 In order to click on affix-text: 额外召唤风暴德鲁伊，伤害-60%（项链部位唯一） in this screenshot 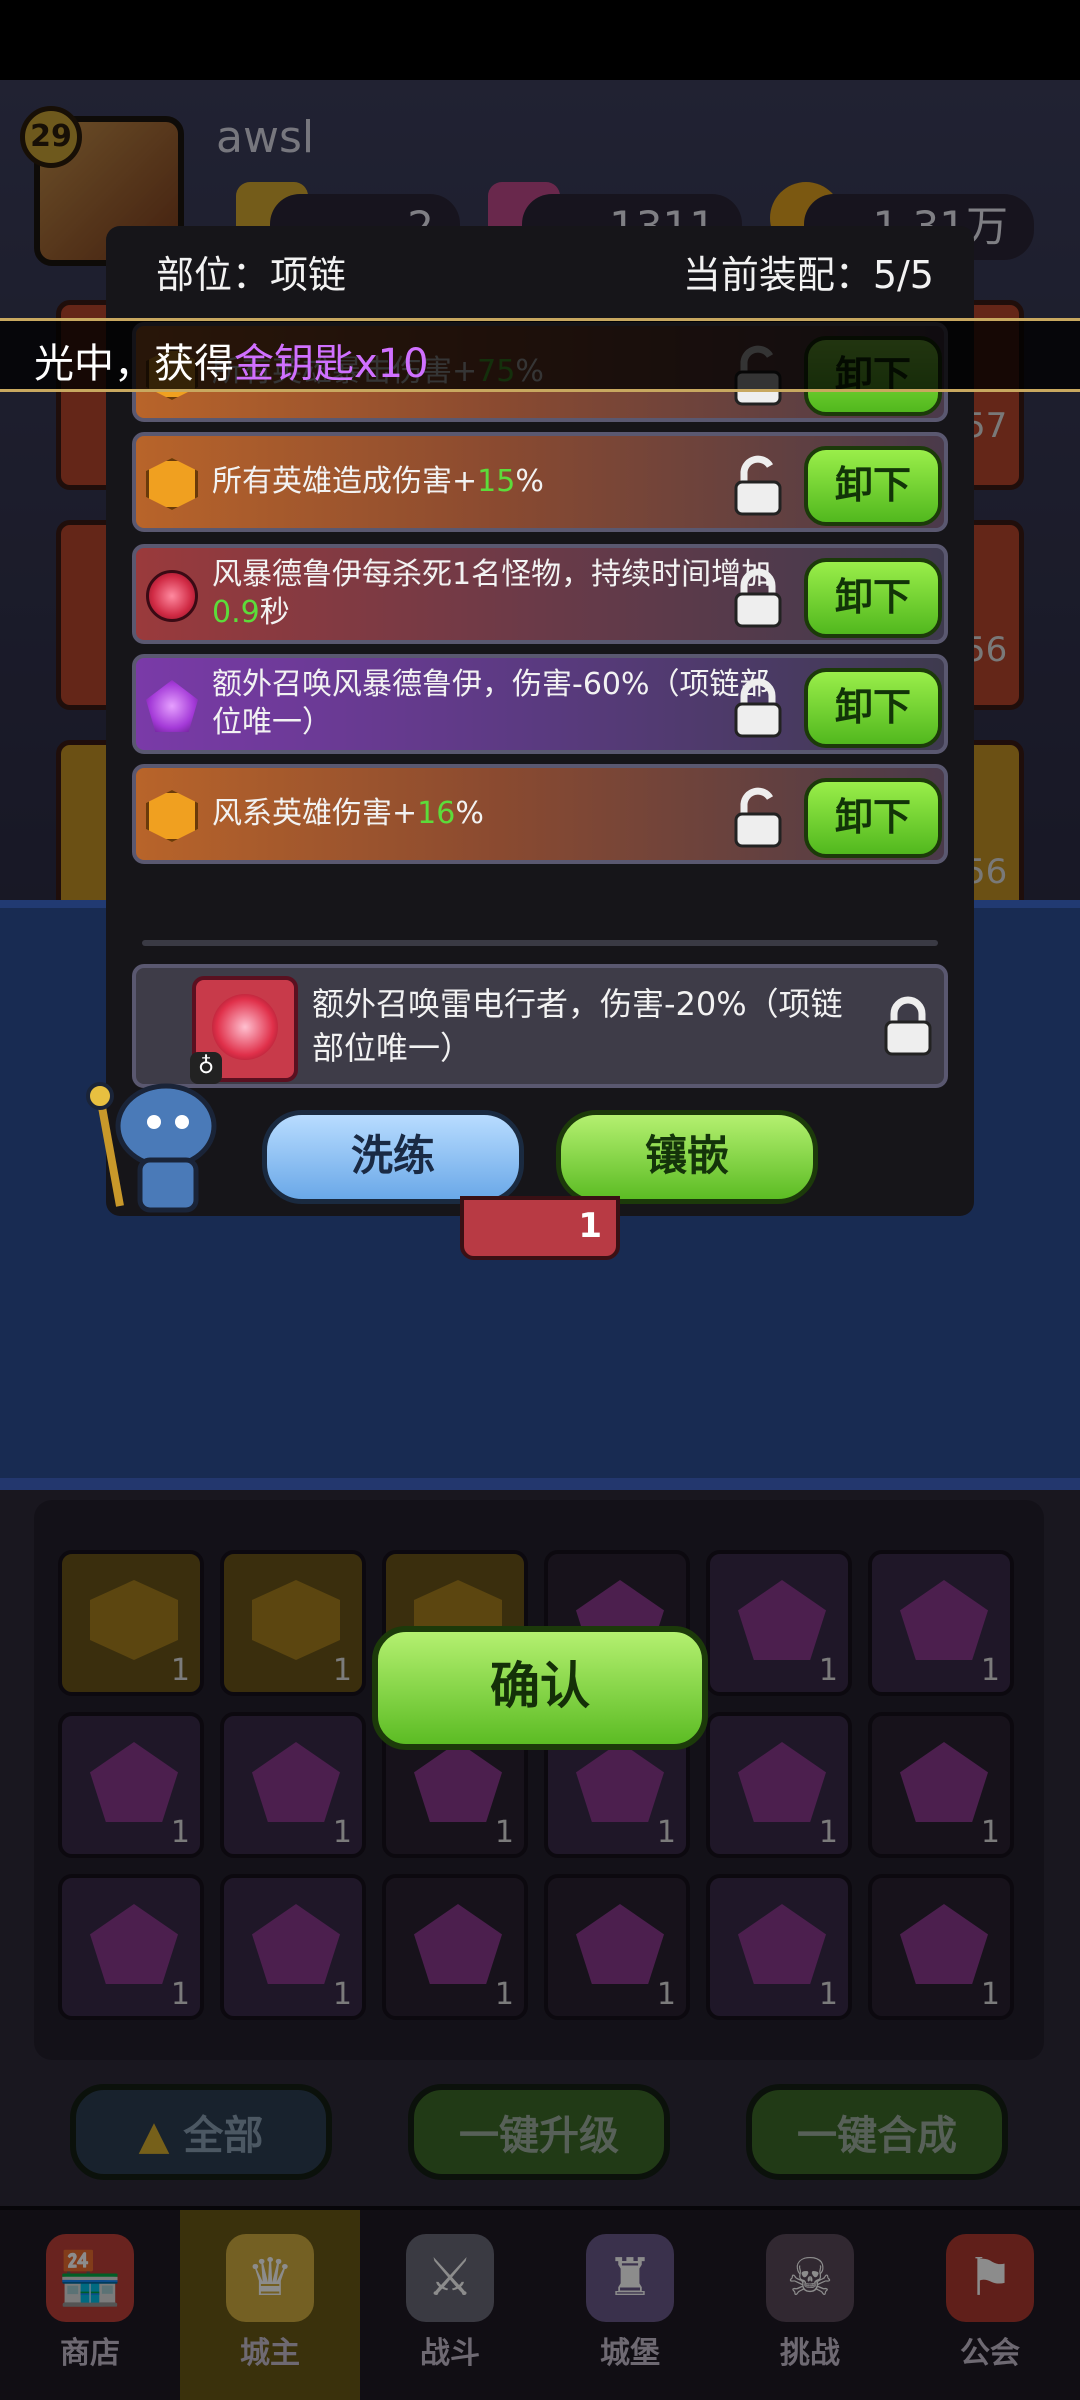, I will do `click(491, 703)`.